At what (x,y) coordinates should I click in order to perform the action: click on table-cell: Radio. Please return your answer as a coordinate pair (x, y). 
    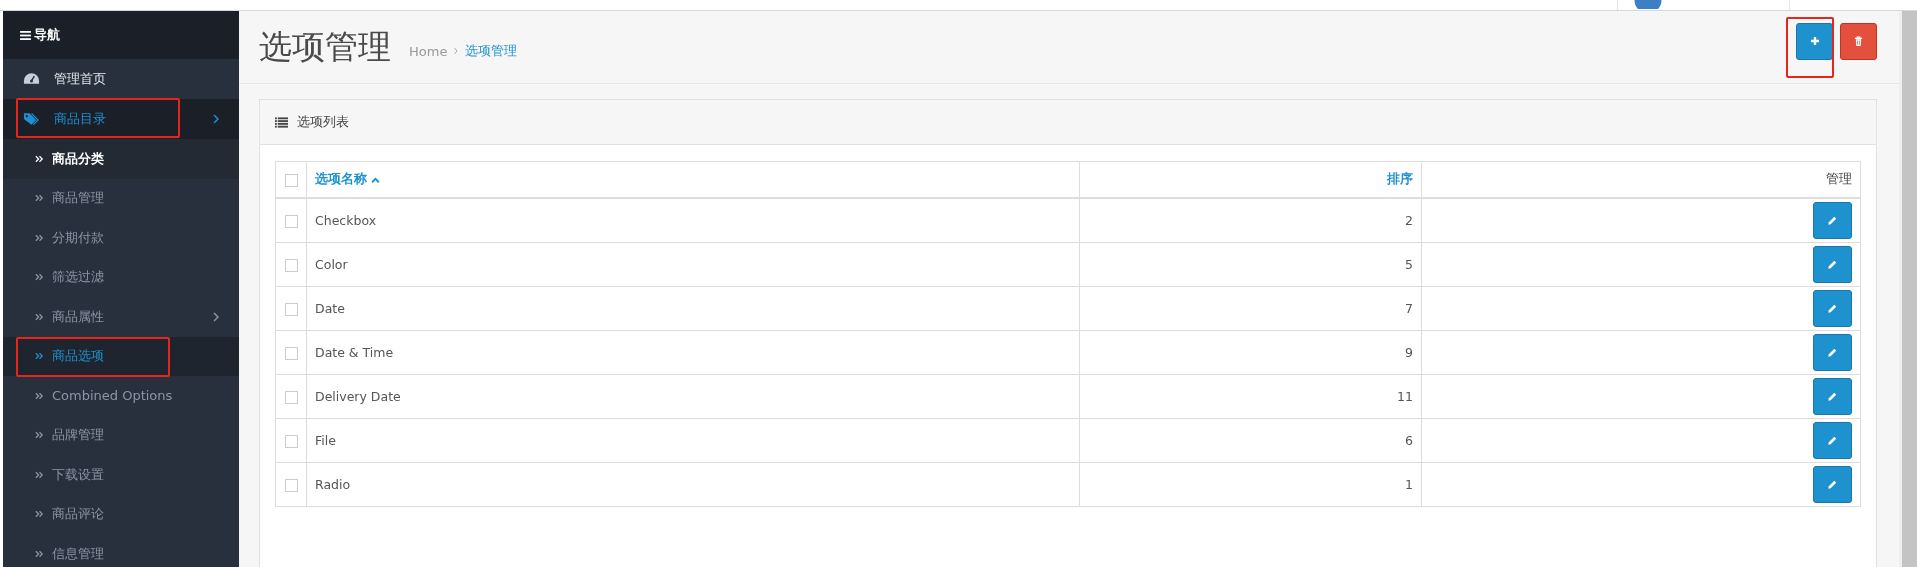
    Looking at the image, I should click on (333, 484).